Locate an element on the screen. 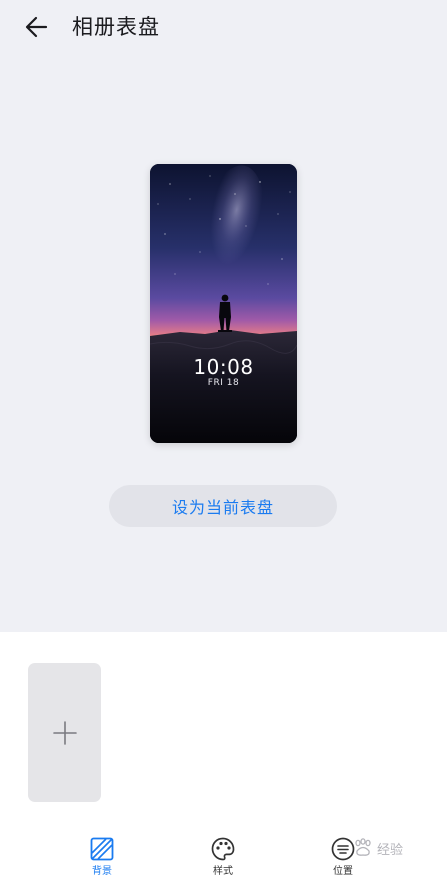 This screenshot has width=447, height=889. plus-icon is located at coordinates (64, 732).